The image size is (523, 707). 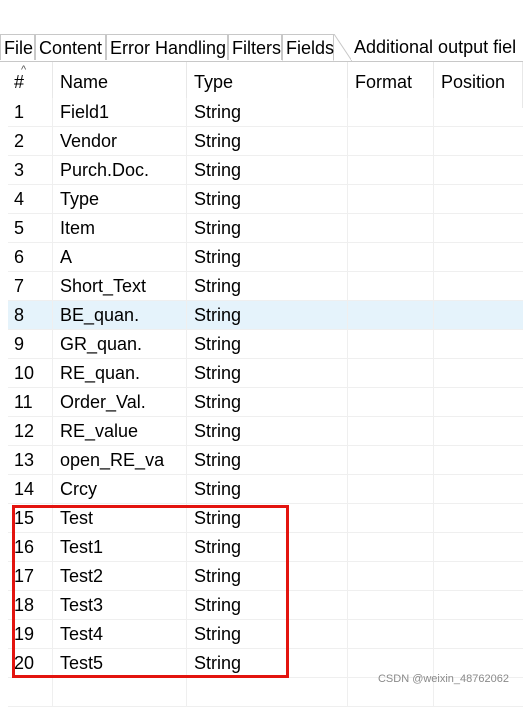 I want to click on cell-number: 14, so click(x=30, y=489).